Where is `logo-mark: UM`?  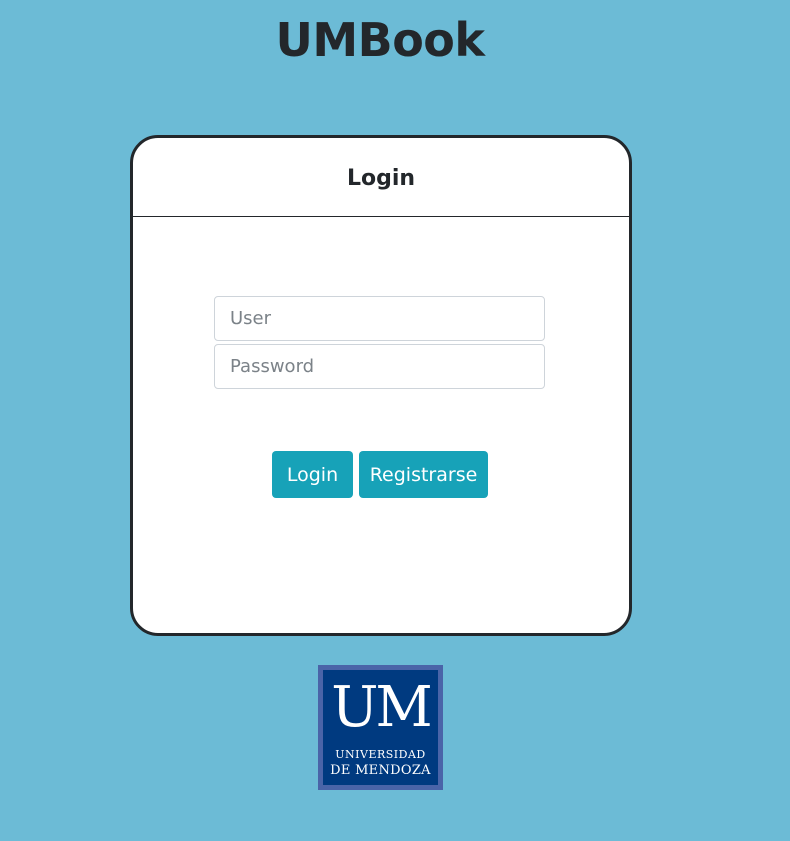 logo-mark: UM is located at coordinates (382, 707).